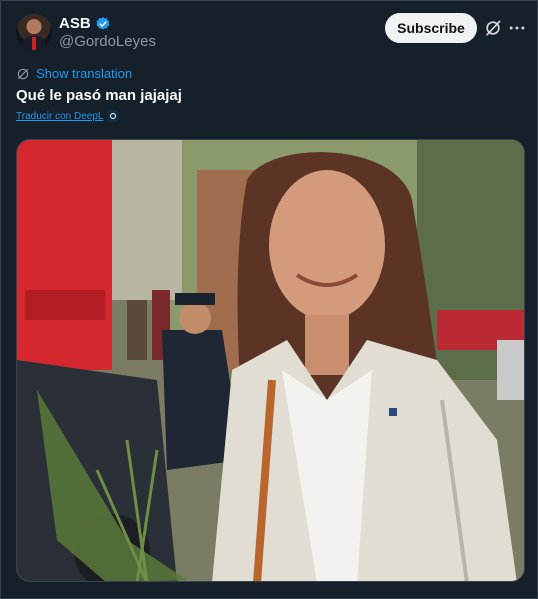 The image size is (538, 599). I want to click on avatar, so click(34, 32).